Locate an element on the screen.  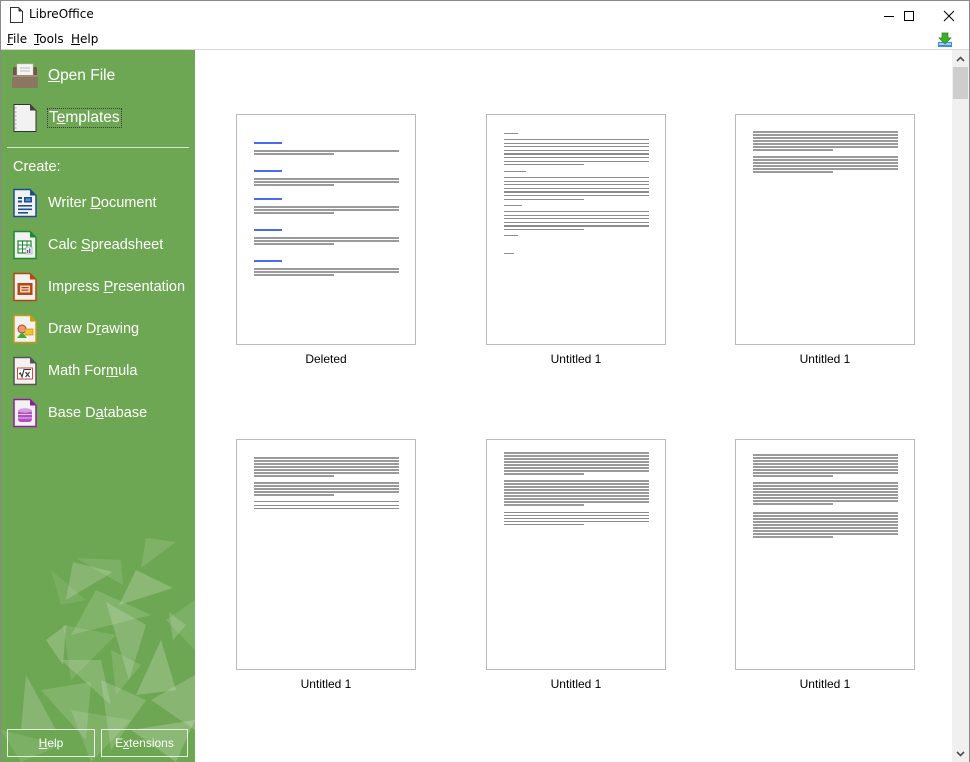
vertical-scrollbar is located at coordinates (960, 406).